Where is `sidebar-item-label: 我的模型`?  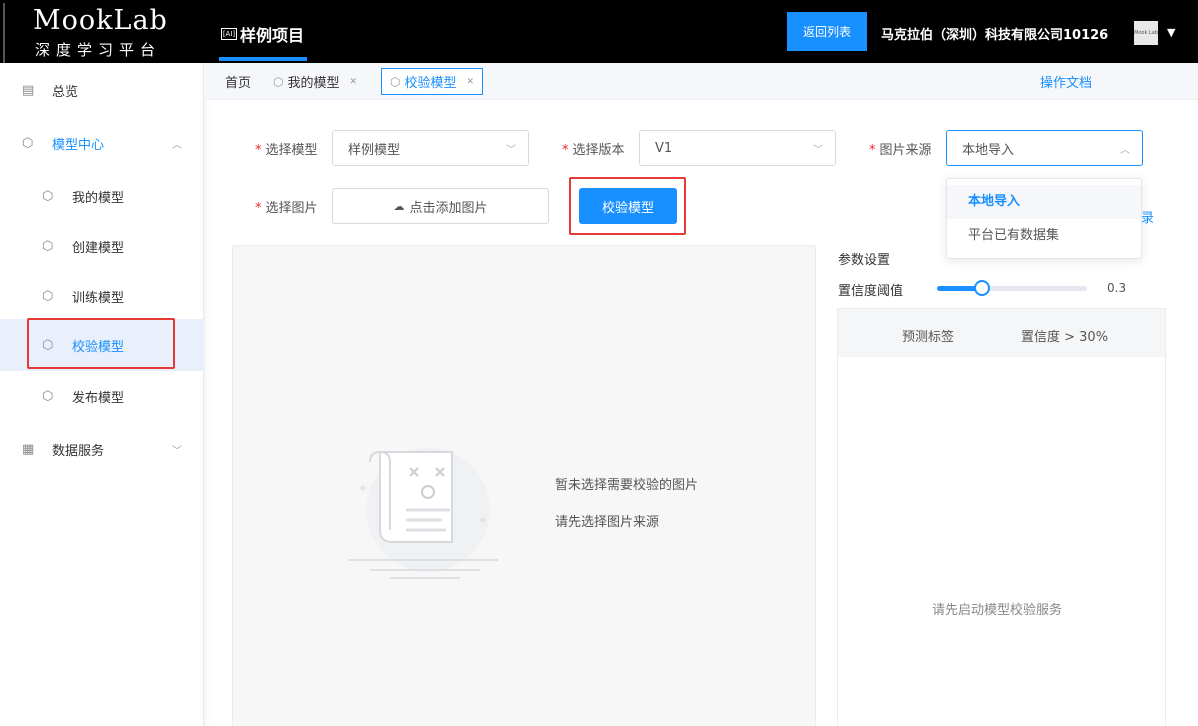
sidebar-item-label: 我的模型 is located at coordinates (98, 198).